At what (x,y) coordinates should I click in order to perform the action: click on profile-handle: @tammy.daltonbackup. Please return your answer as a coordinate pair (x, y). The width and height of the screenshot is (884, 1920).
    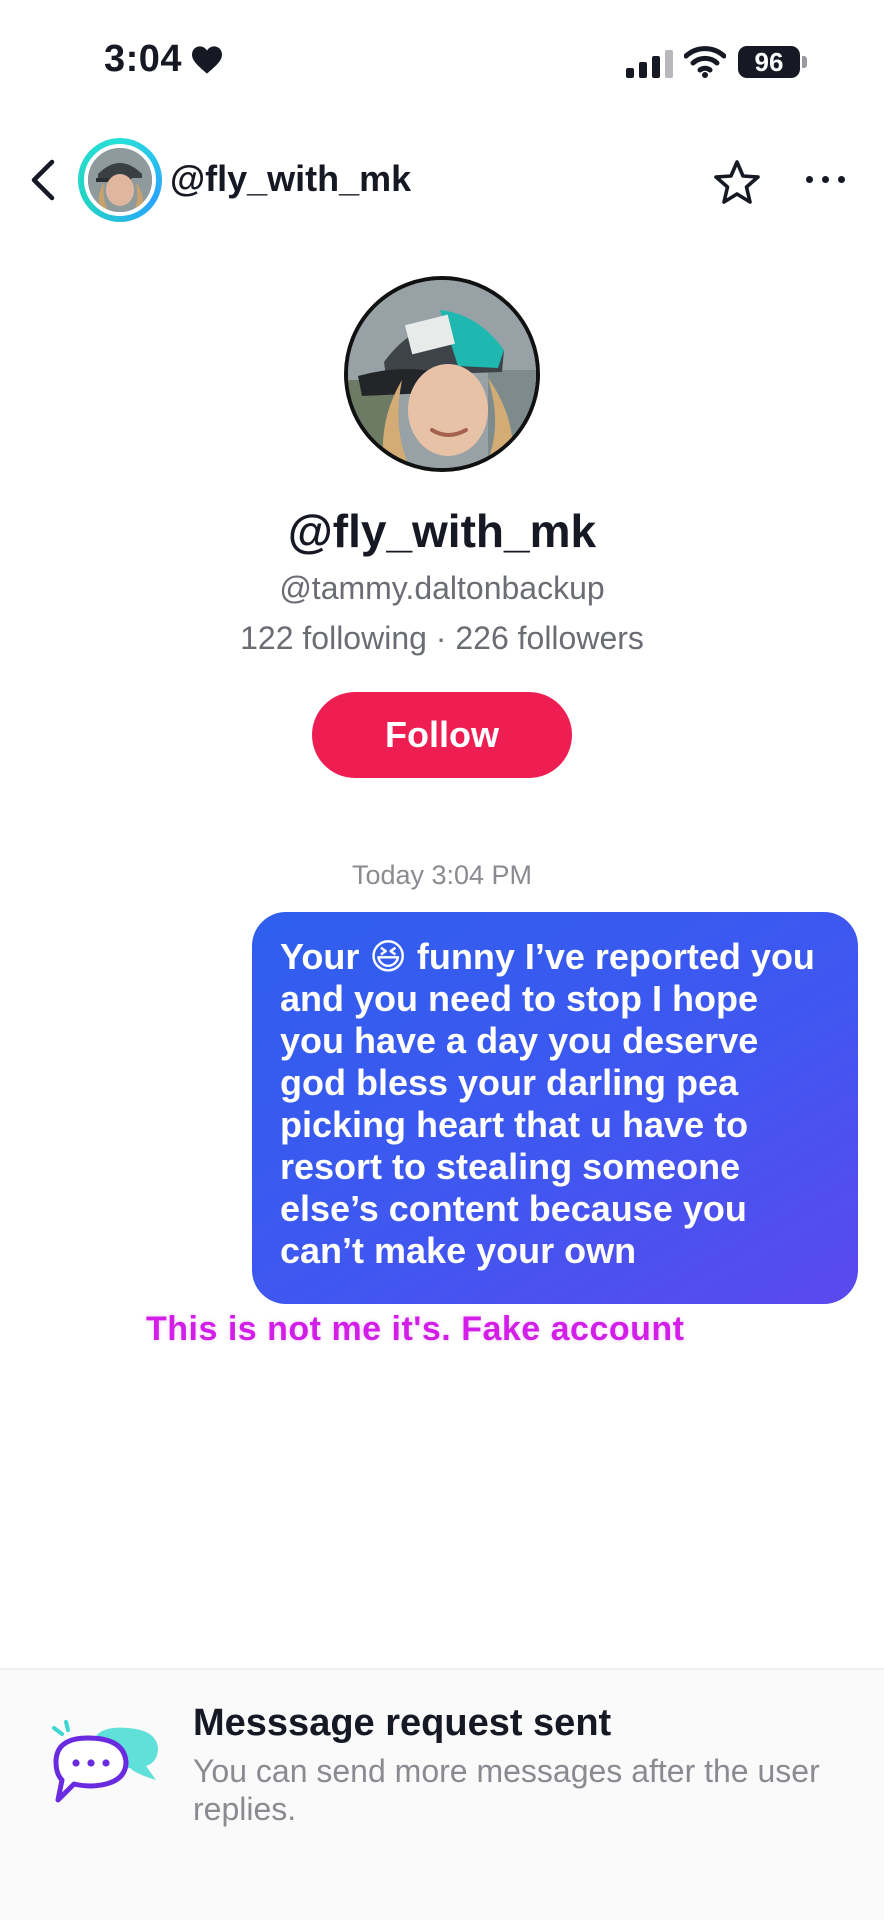
    Looking at the image, I should click on (442, 588).